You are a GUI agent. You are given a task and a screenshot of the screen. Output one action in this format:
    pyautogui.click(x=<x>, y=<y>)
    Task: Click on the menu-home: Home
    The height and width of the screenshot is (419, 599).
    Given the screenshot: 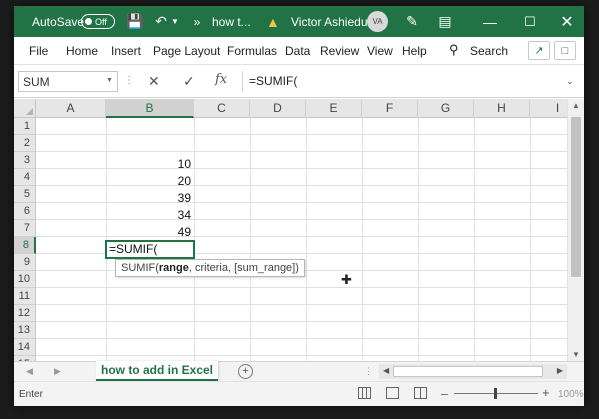 What is the action you would take?
    pyautogui.click(x=82, y=51)
    